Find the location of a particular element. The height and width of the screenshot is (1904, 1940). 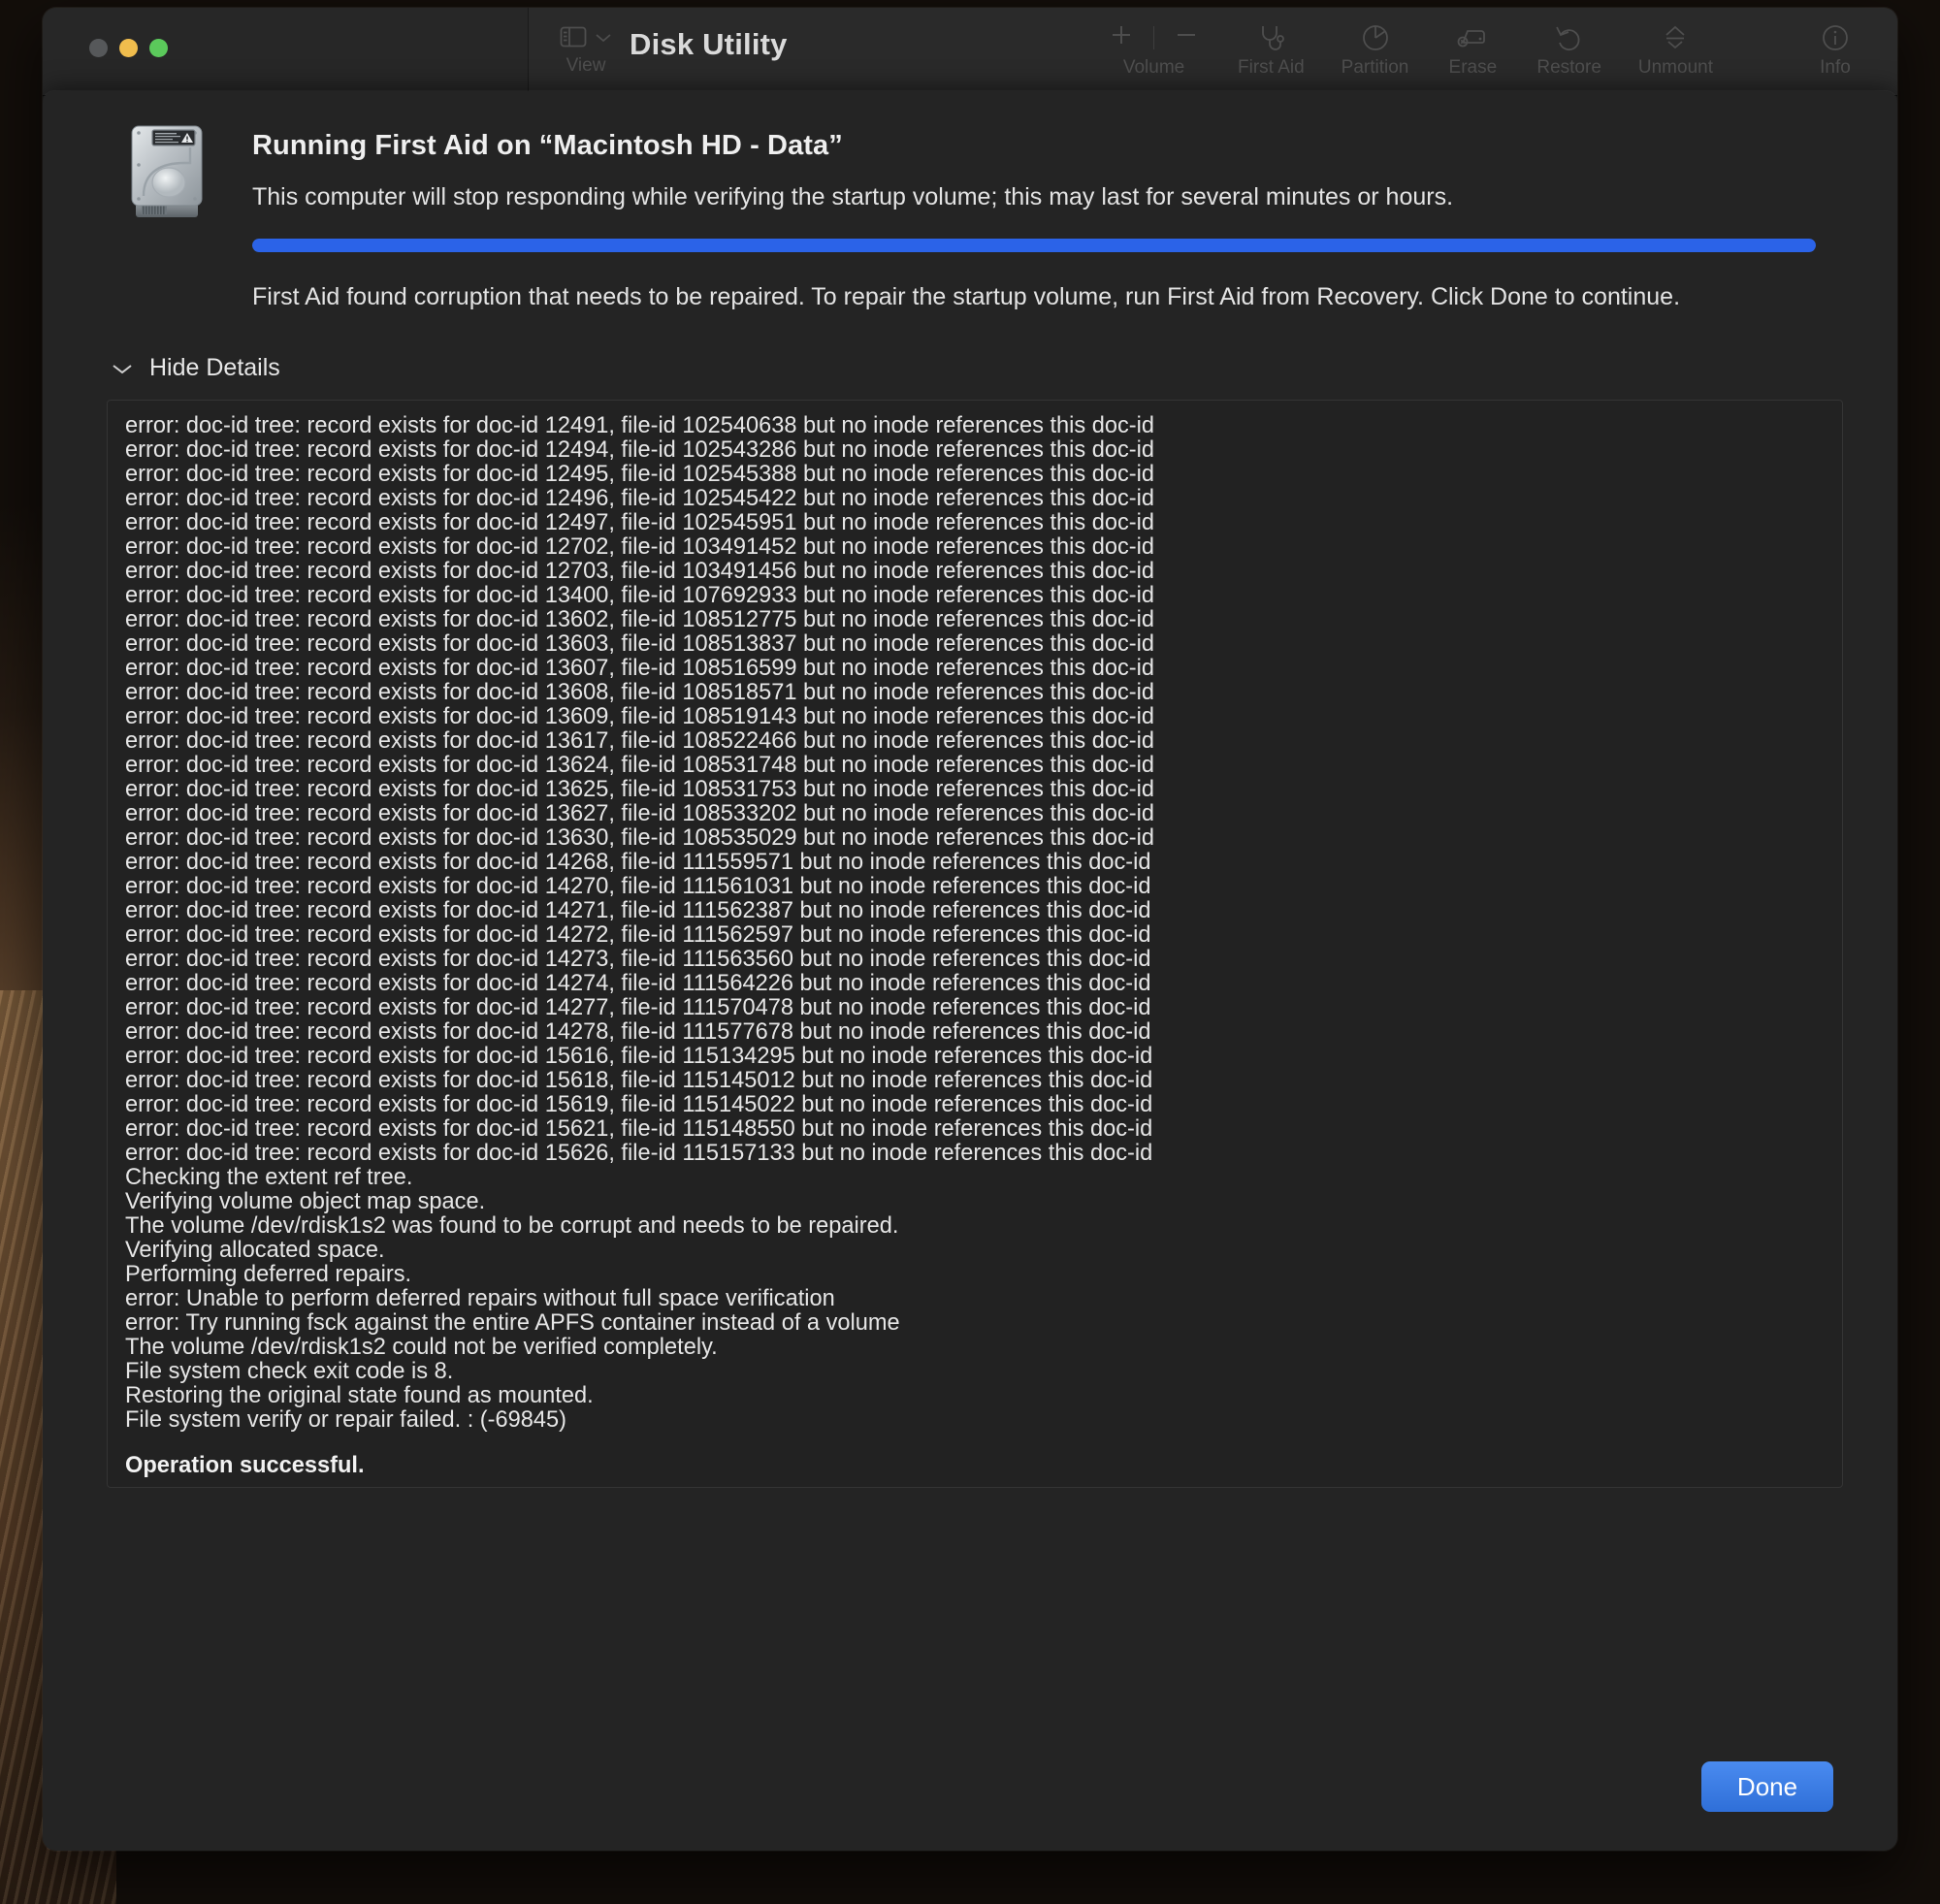

toolbar-label-restore: Restore is located at coordinates (1568, 67).